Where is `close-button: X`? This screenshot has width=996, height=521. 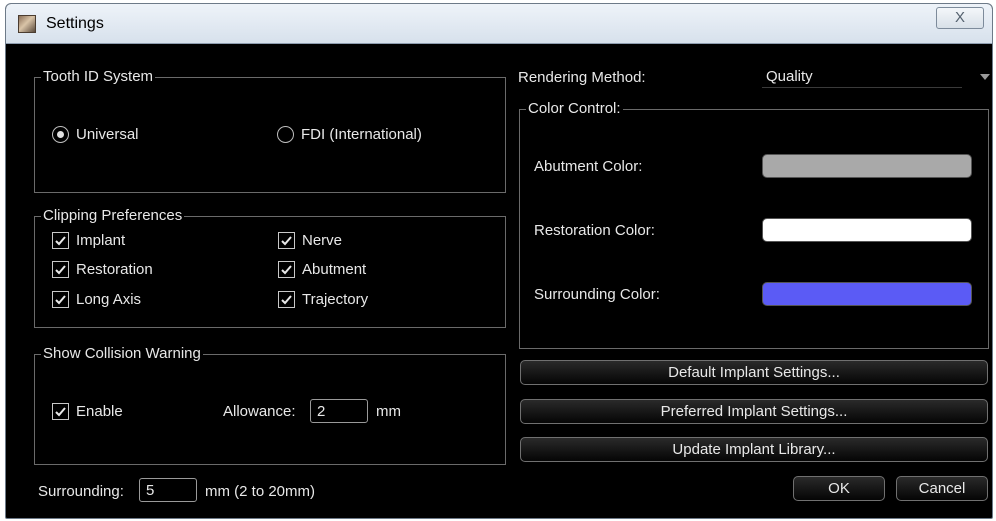 close-button: X is located at coordinates (960, 18).